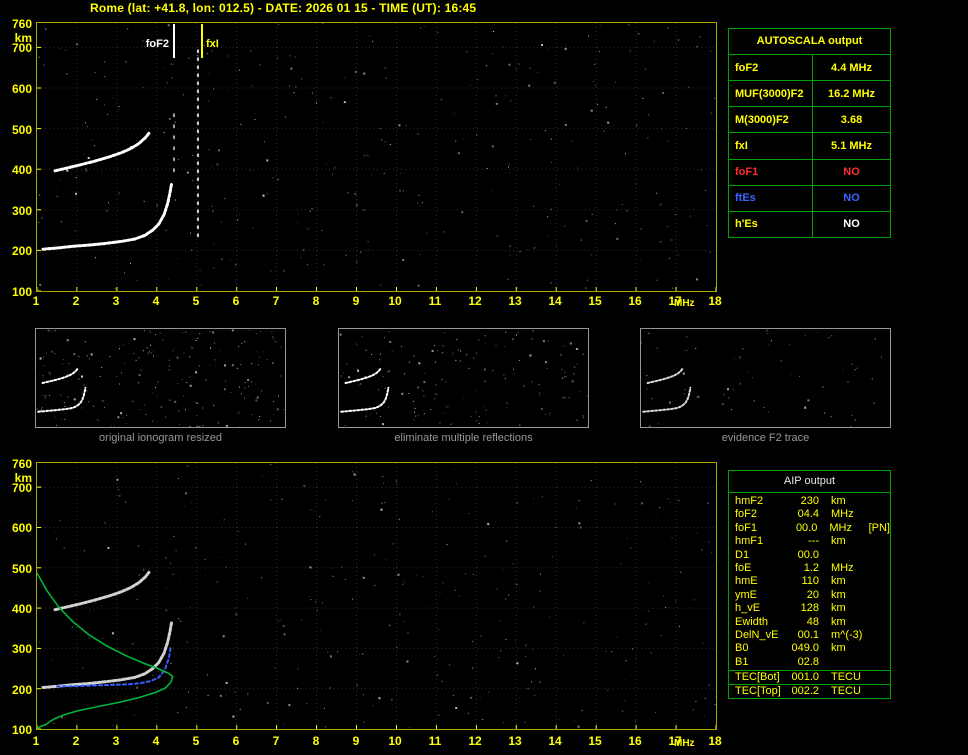  Describe the element at coordinates (742, 648) in the screenshot. I see `aip-param-label: B0` at that location.